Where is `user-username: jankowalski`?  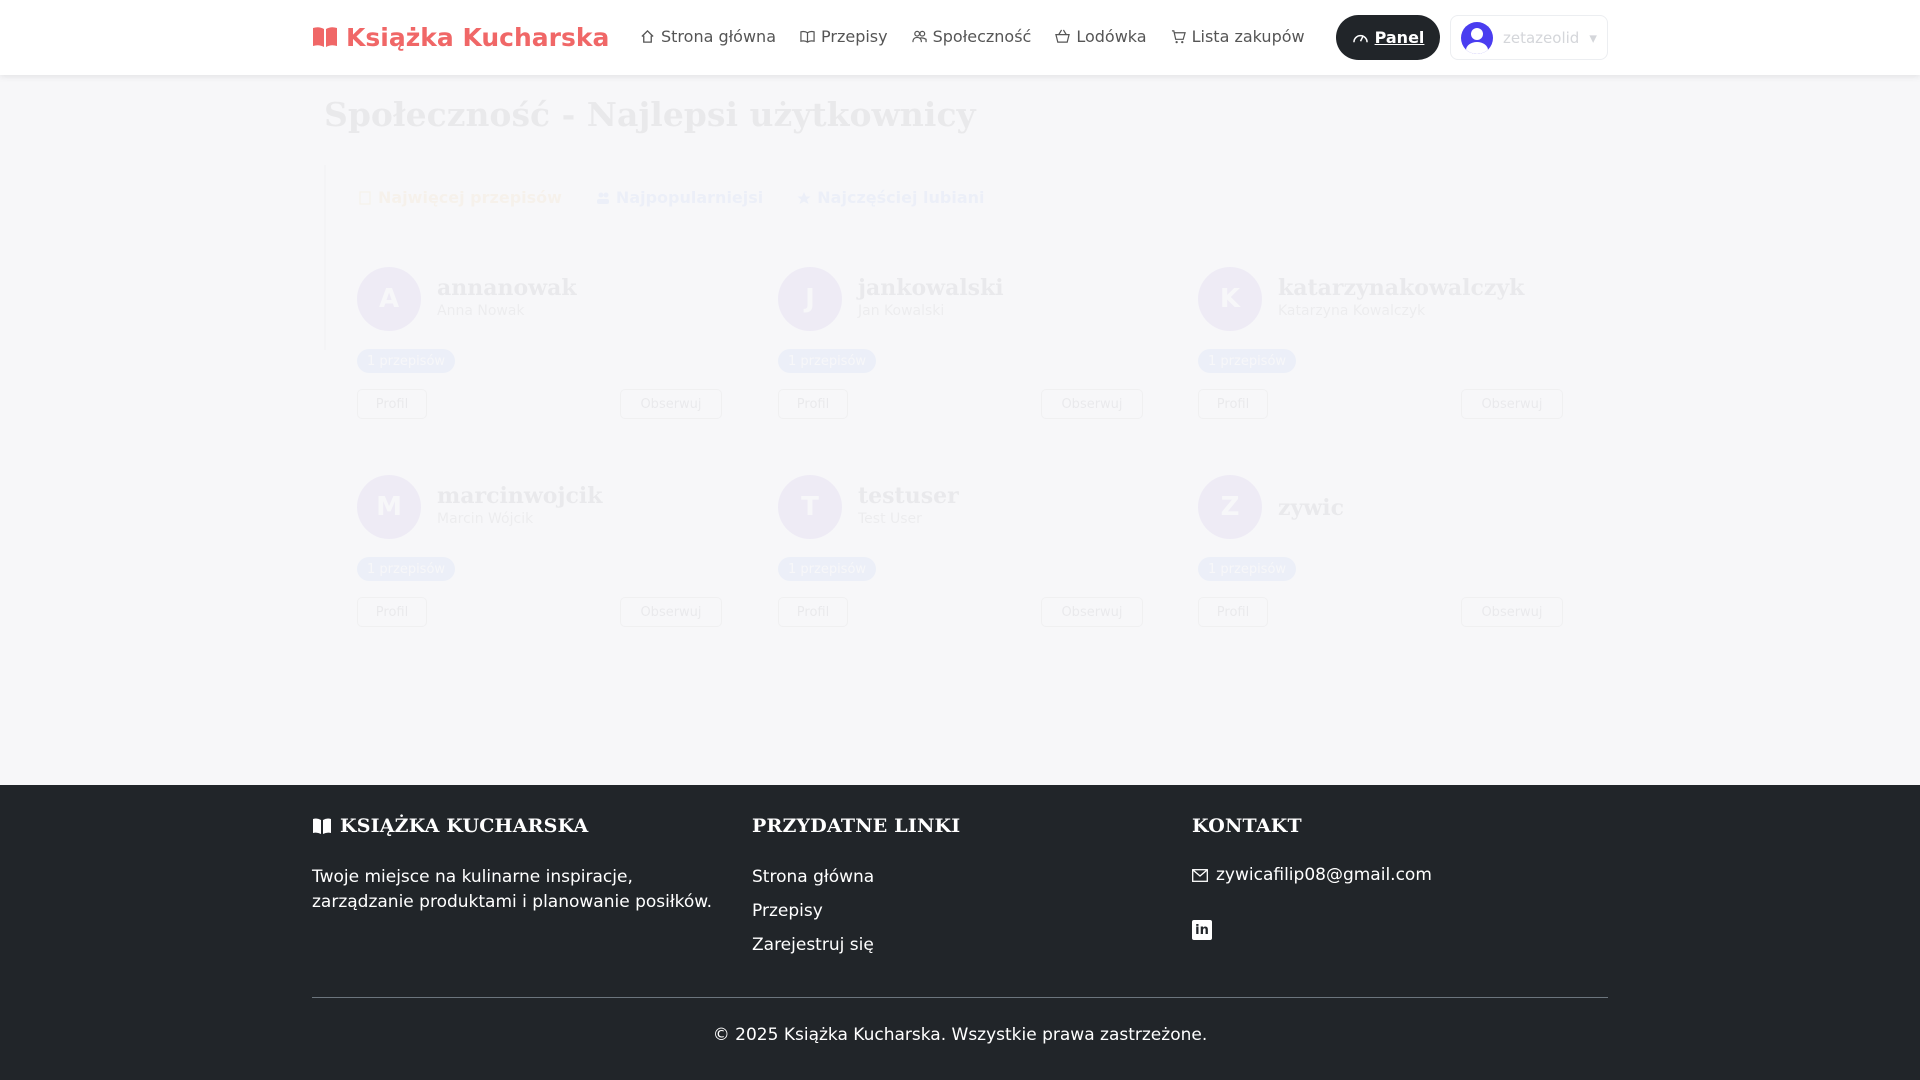
user-username: jankowalski is located at coordinates (931, 288).